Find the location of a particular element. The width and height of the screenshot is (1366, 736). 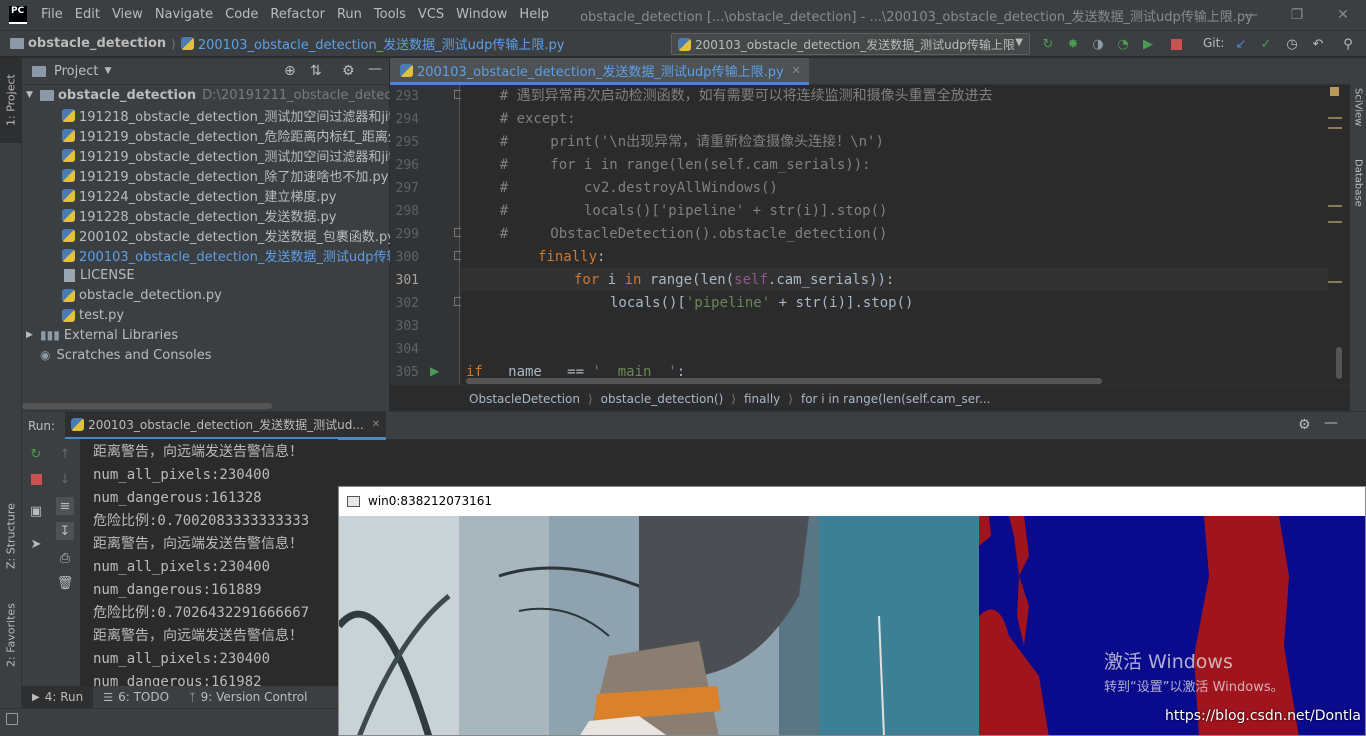

tree-scratches: ◉ Scratches and Consoles is located at coordinates (126, 355).